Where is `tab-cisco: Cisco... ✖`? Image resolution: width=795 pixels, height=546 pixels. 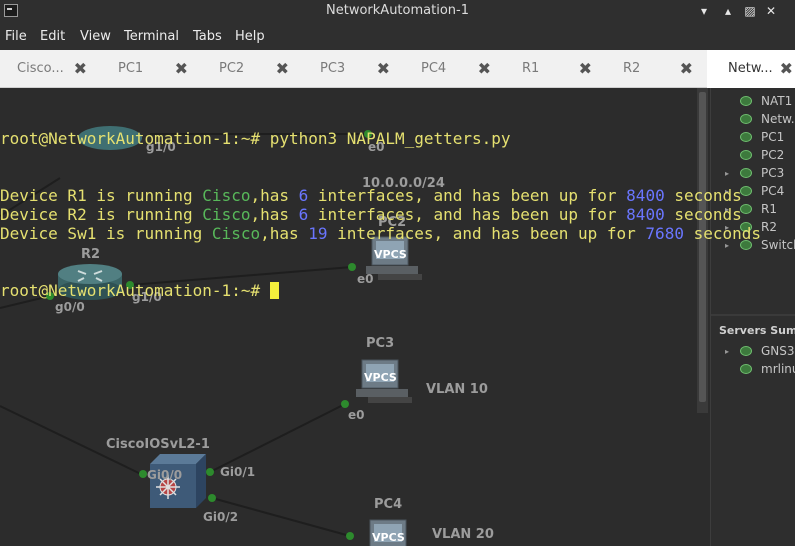 tab-cisco: Cisco... ✖ is located at coordinates (50, 69).